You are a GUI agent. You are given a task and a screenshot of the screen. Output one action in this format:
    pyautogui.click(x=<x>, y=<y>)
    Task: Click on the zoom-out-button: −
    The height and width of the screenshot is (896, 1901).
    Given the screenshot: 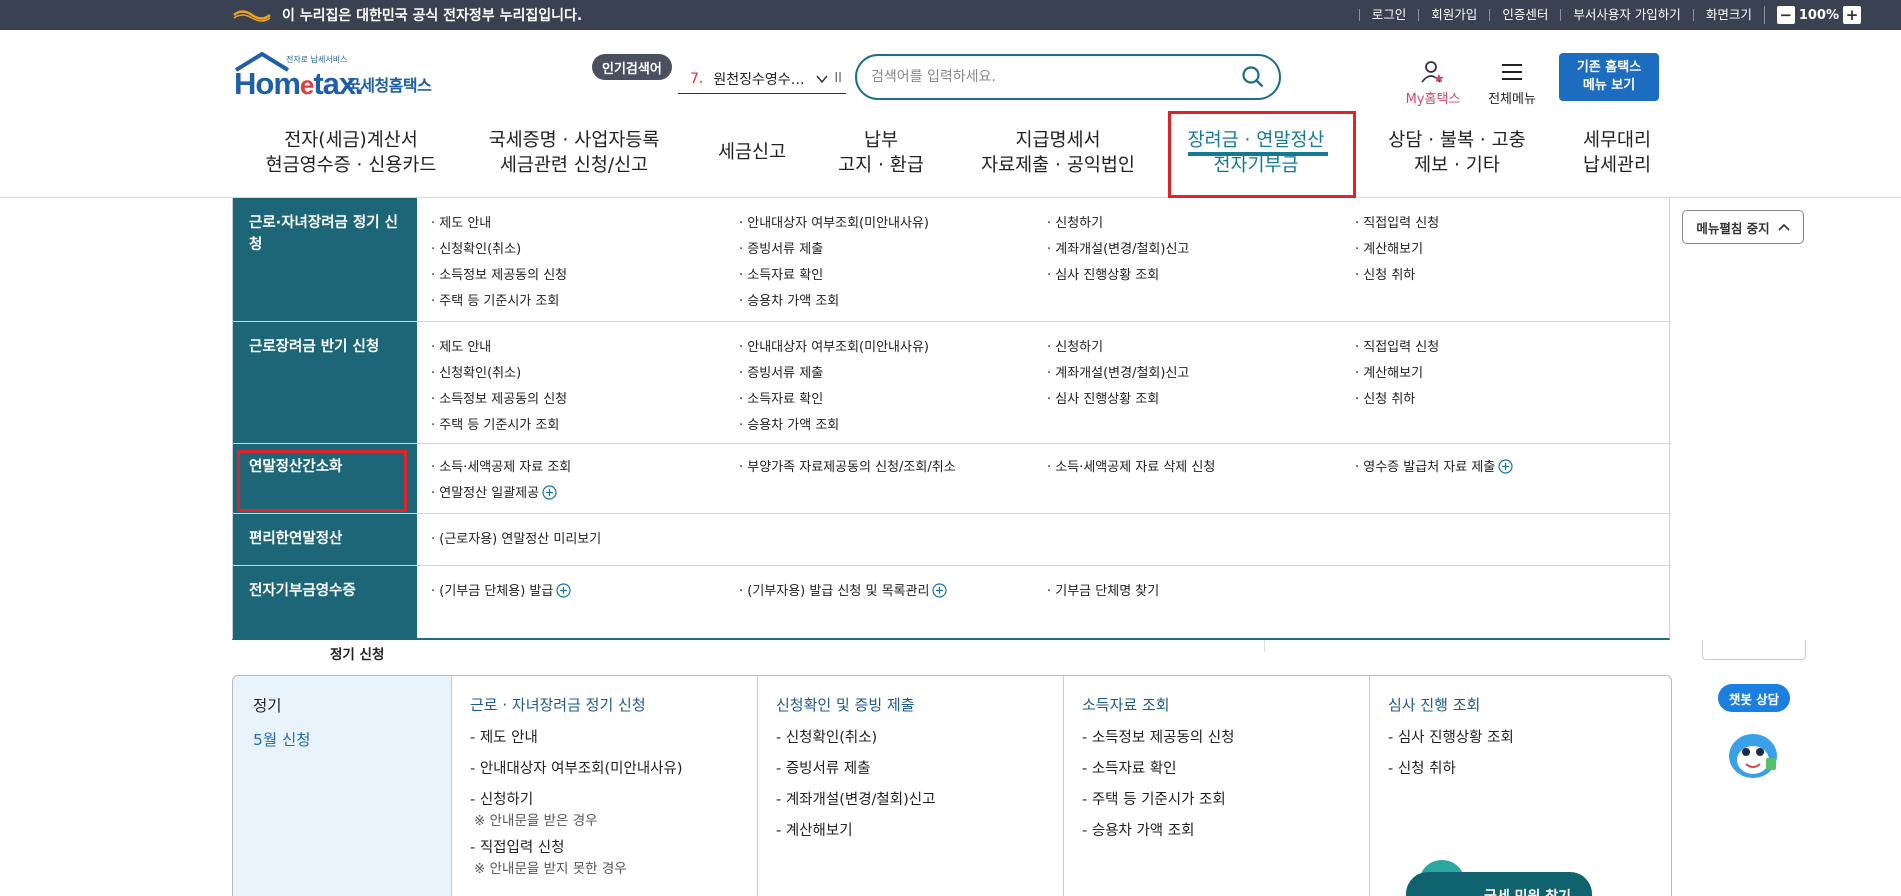 What is the action you would take?
    pyautogui.click(x=1785, y=15)
    